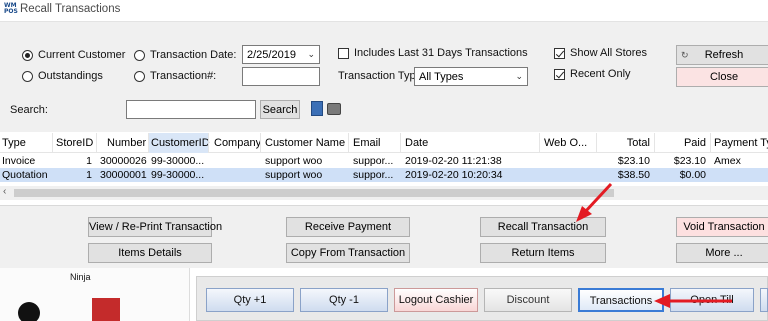 The height and width of the screenshot is (321, 768). What do you see at coordinates (343, 53) in the screenshot?
I see `include-31-days-checkbox` at bounding box center [343, 53].